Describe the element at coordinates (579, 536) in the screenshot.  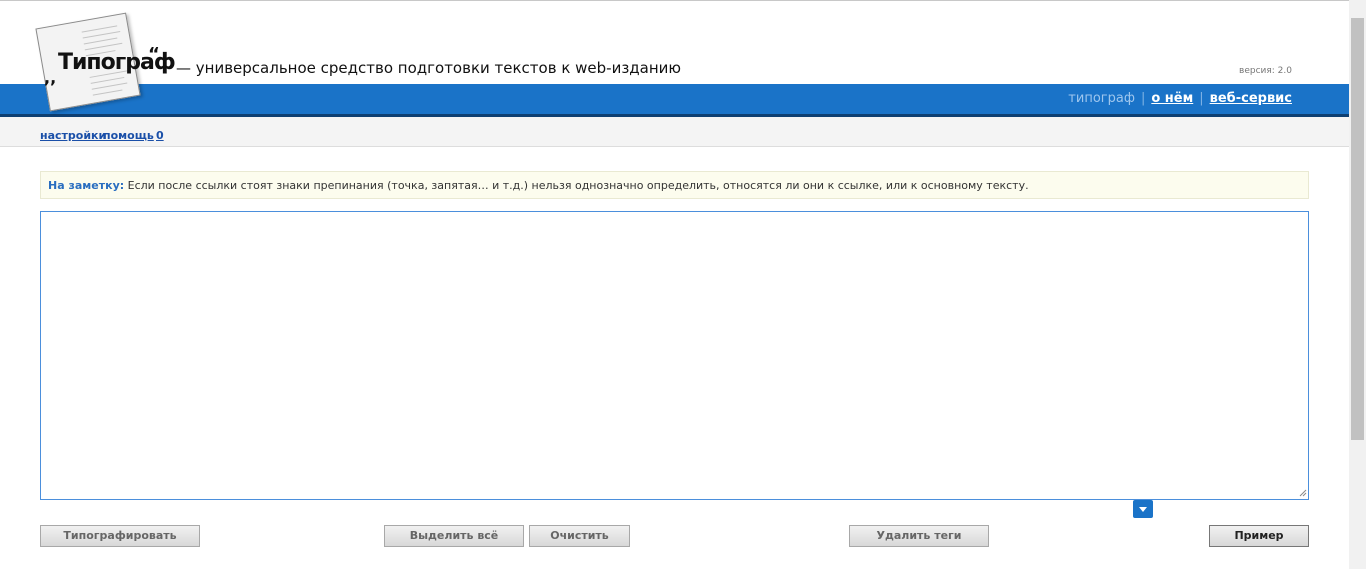
I see `clear-button: Очистить` at that location.